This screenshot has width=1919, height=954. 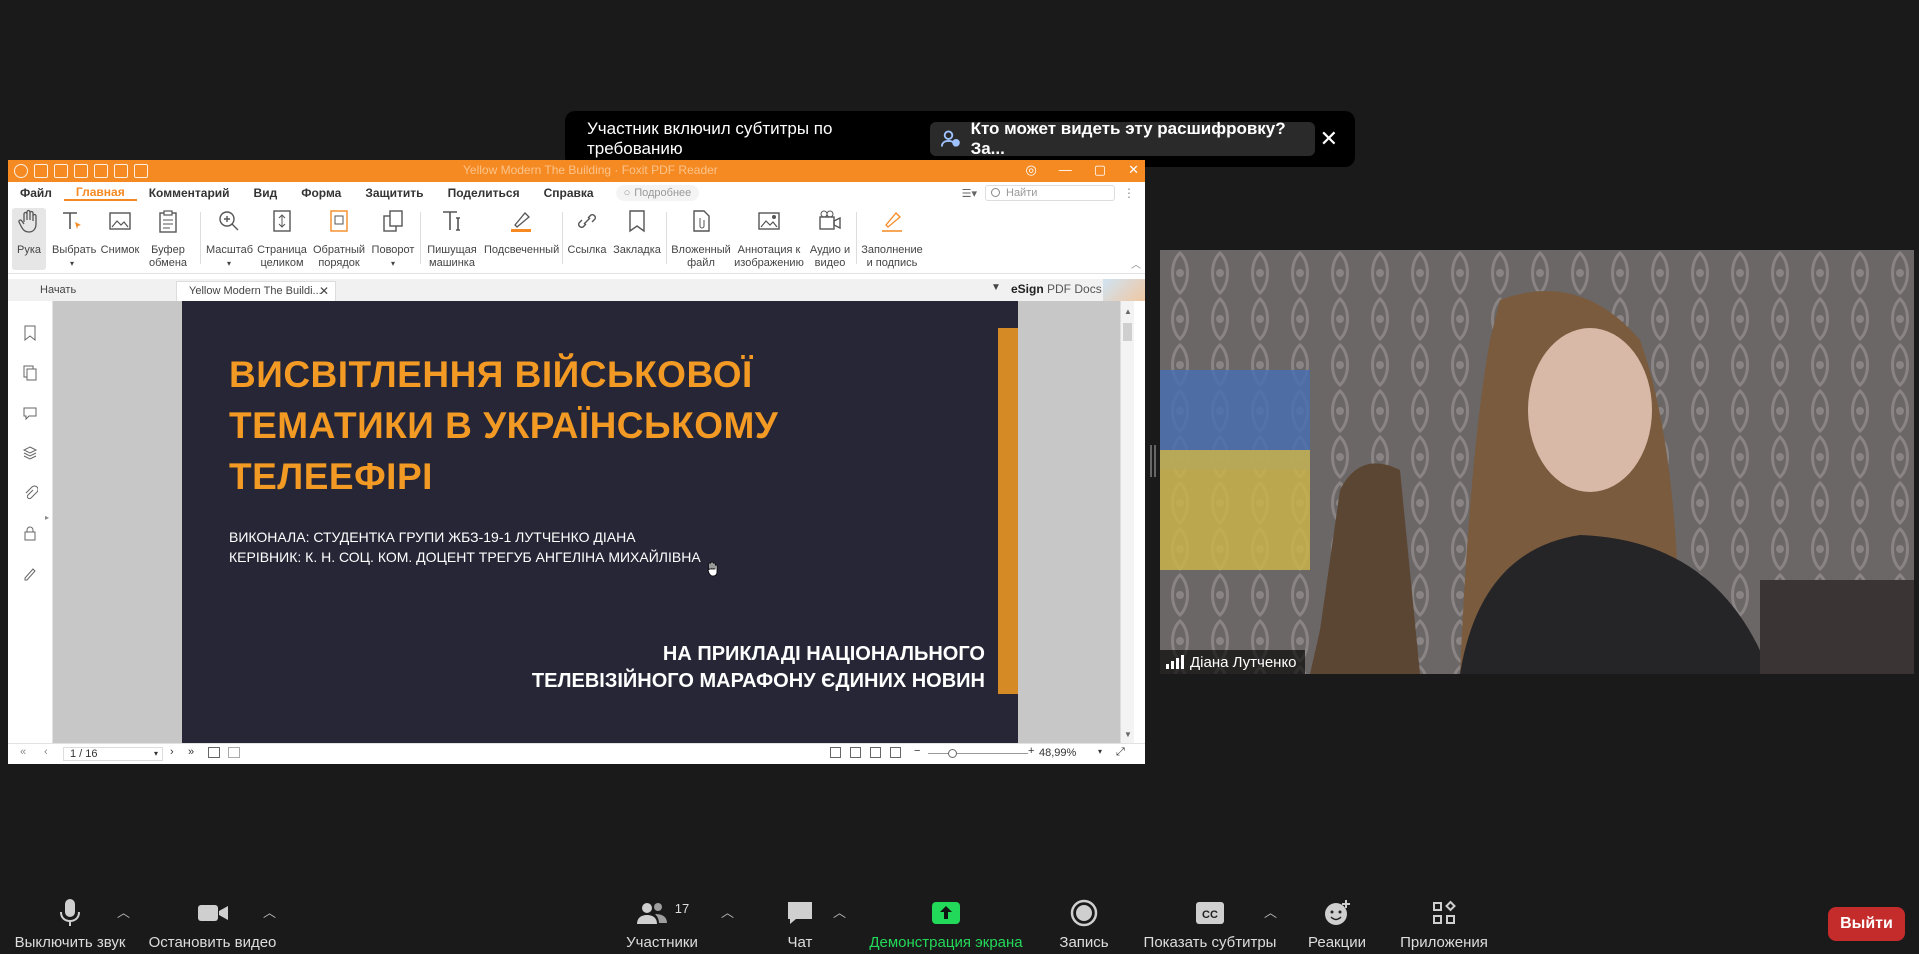 What do you see at coordinates (282, 239) in the screenshot?
I see `fit-page-button: Страница целиком` at bounding box center [282, 239].